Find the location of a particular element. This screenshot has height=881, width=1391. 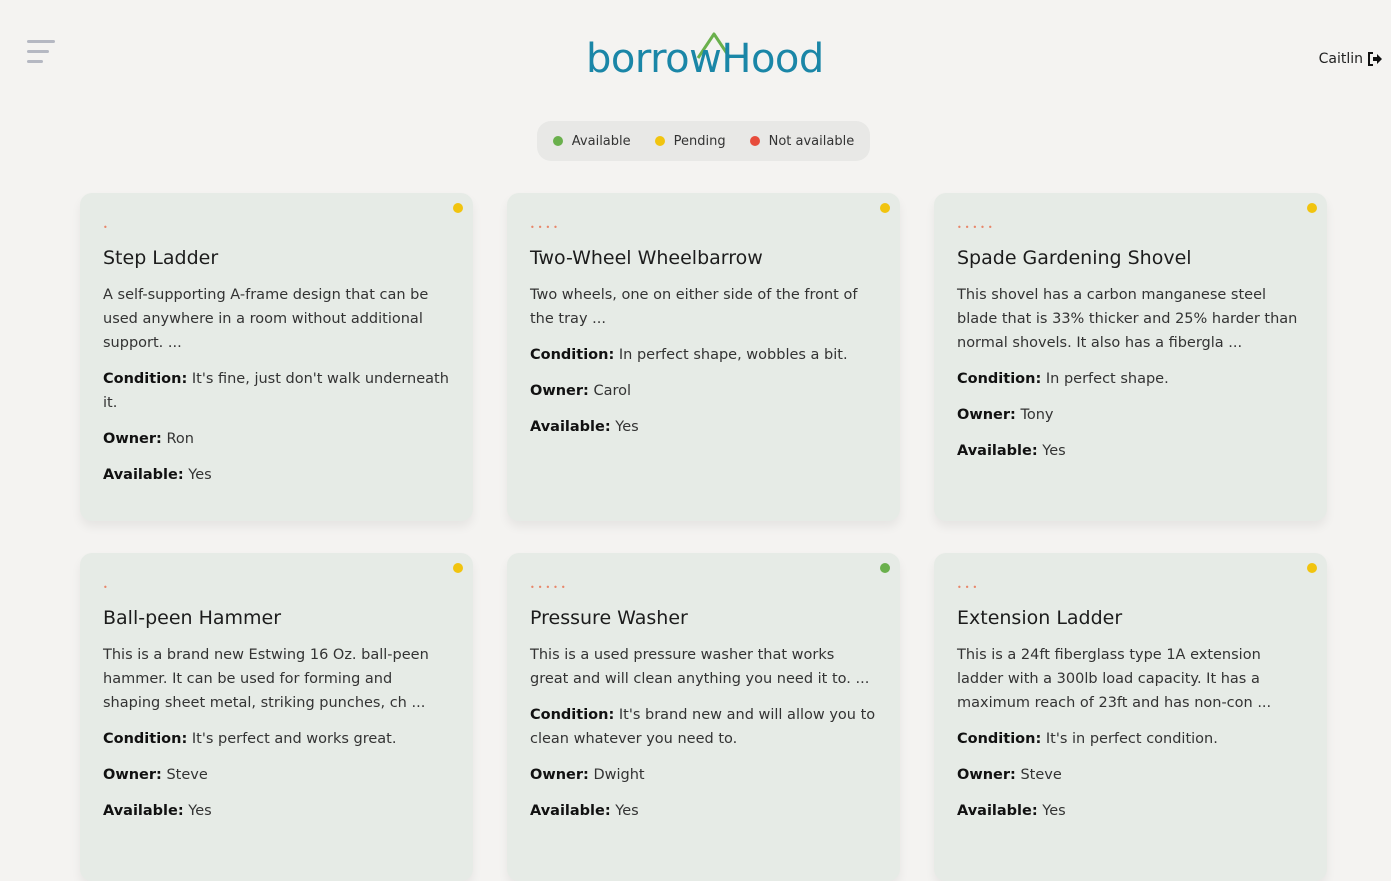

item-title: Spade Gardening Shovel is located at coordinates (1074, 258).